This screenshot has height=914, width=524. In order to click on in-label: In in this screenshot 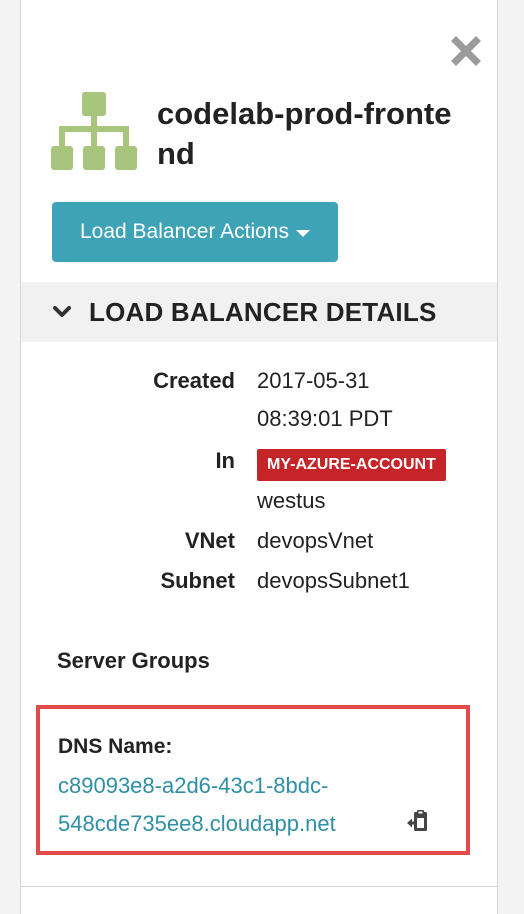, I will do `click(225, 460)`.